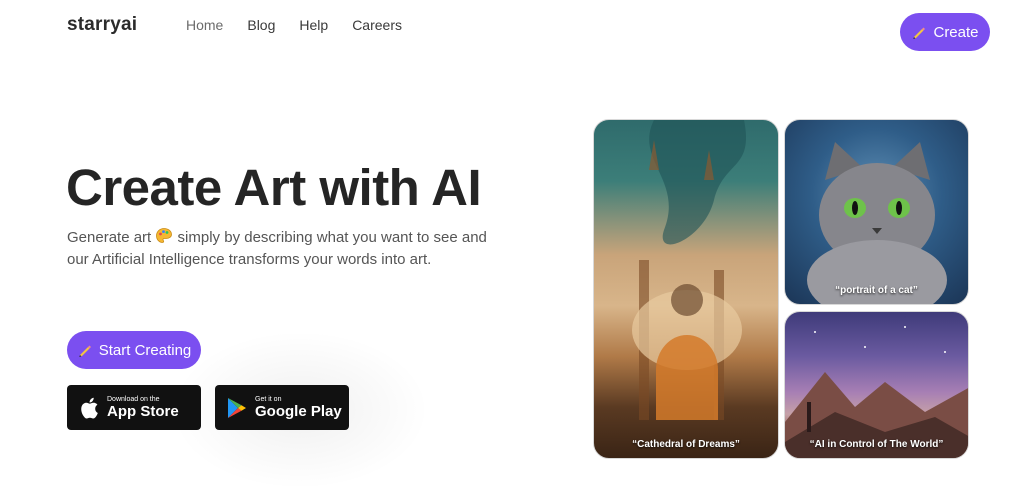 This screenshot has height=503, width=1024. I want to click on cathedral-artwork-card: “Cathedral of Dreams”, so click(686, 289).